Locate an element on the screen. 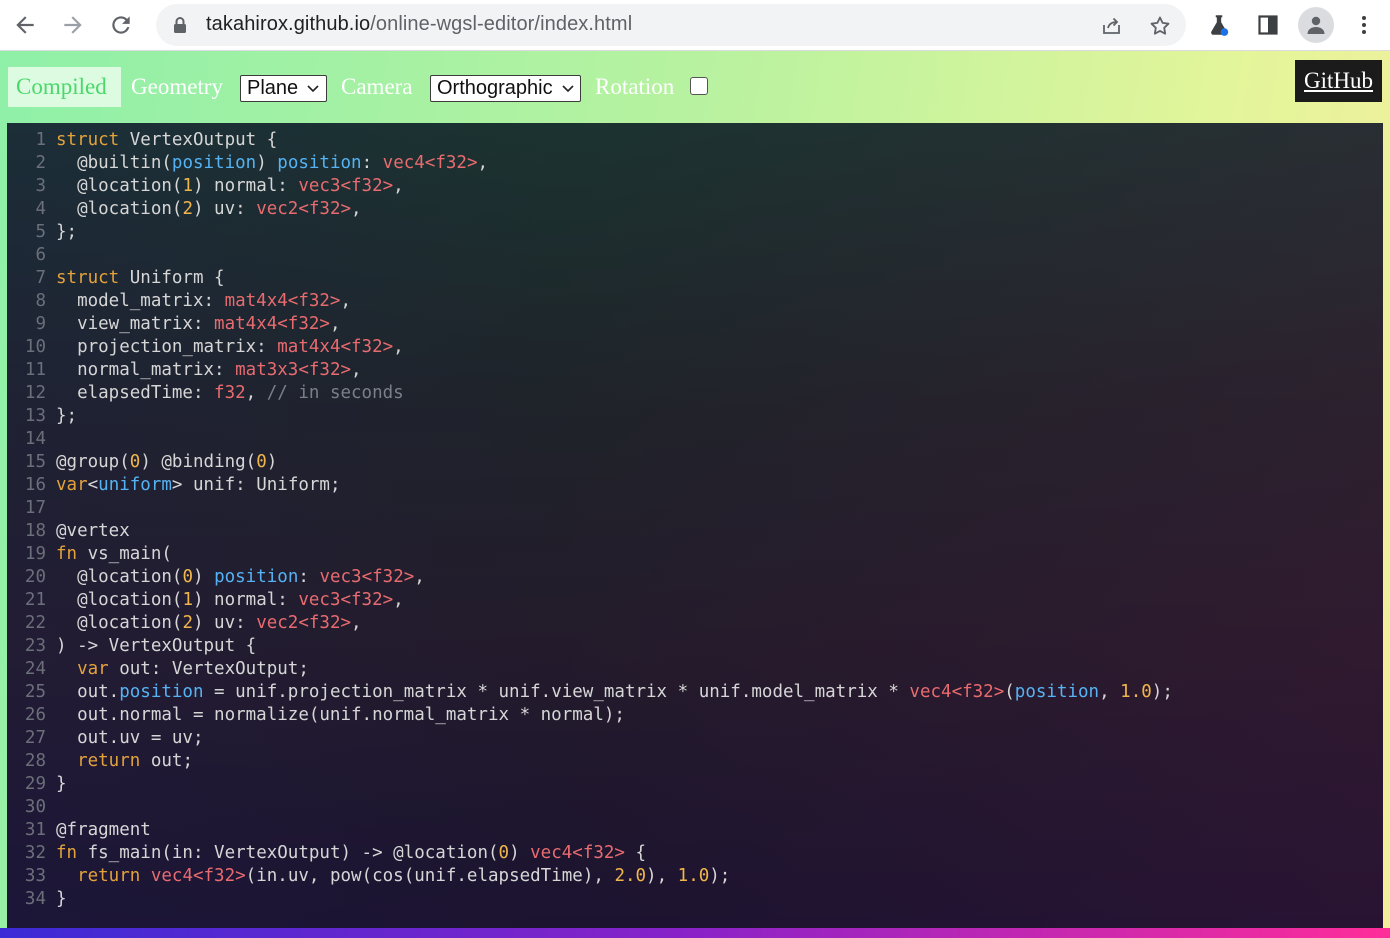 Image resolution: width=1390 pixels, height=938 pixels. code-token: ) uv: is located at coordinates (224, 209).